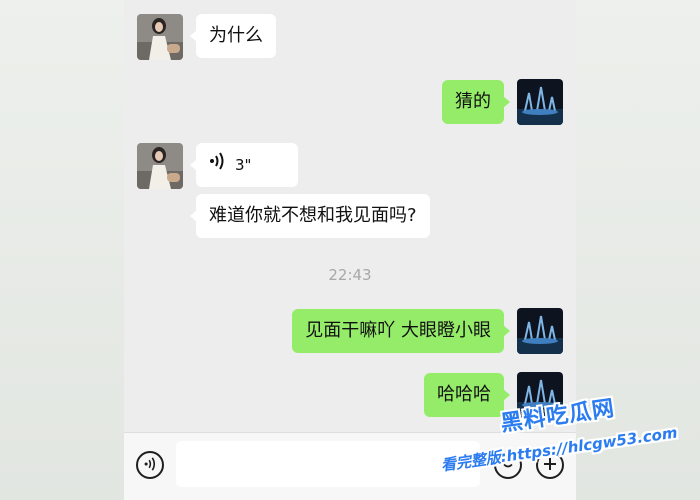 The width and height of the screenshot is (700, 500). I want to click on emoji-button, so click(508, 465).